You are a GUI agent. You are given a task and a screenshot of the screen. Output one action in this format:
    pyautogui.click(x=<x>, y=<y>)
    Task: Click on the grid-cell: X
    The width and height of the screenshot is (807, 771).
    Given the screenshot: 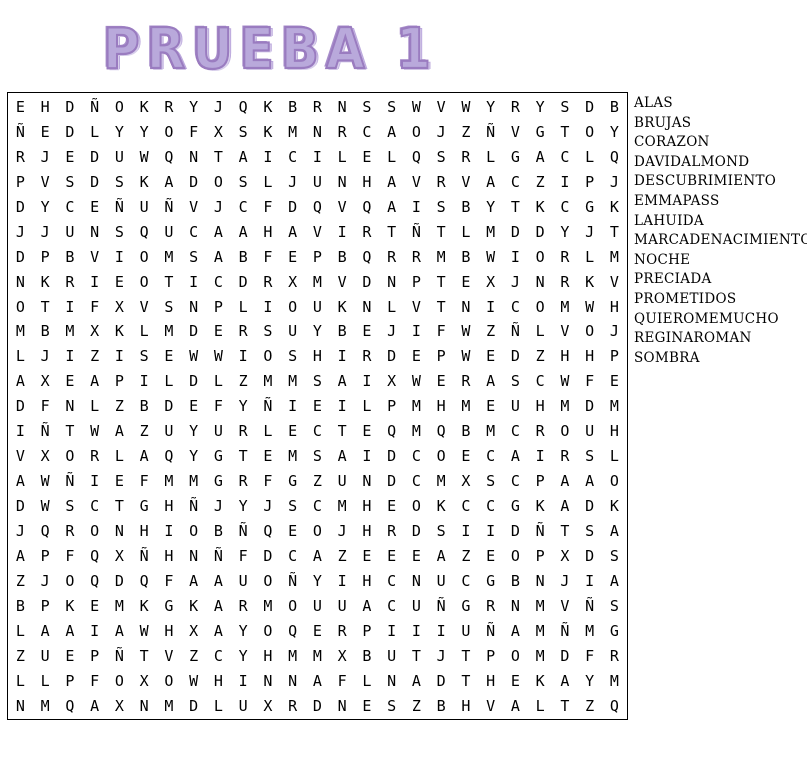 What is the action you would take?
    pyautogui.click(x=119, y=556)
    